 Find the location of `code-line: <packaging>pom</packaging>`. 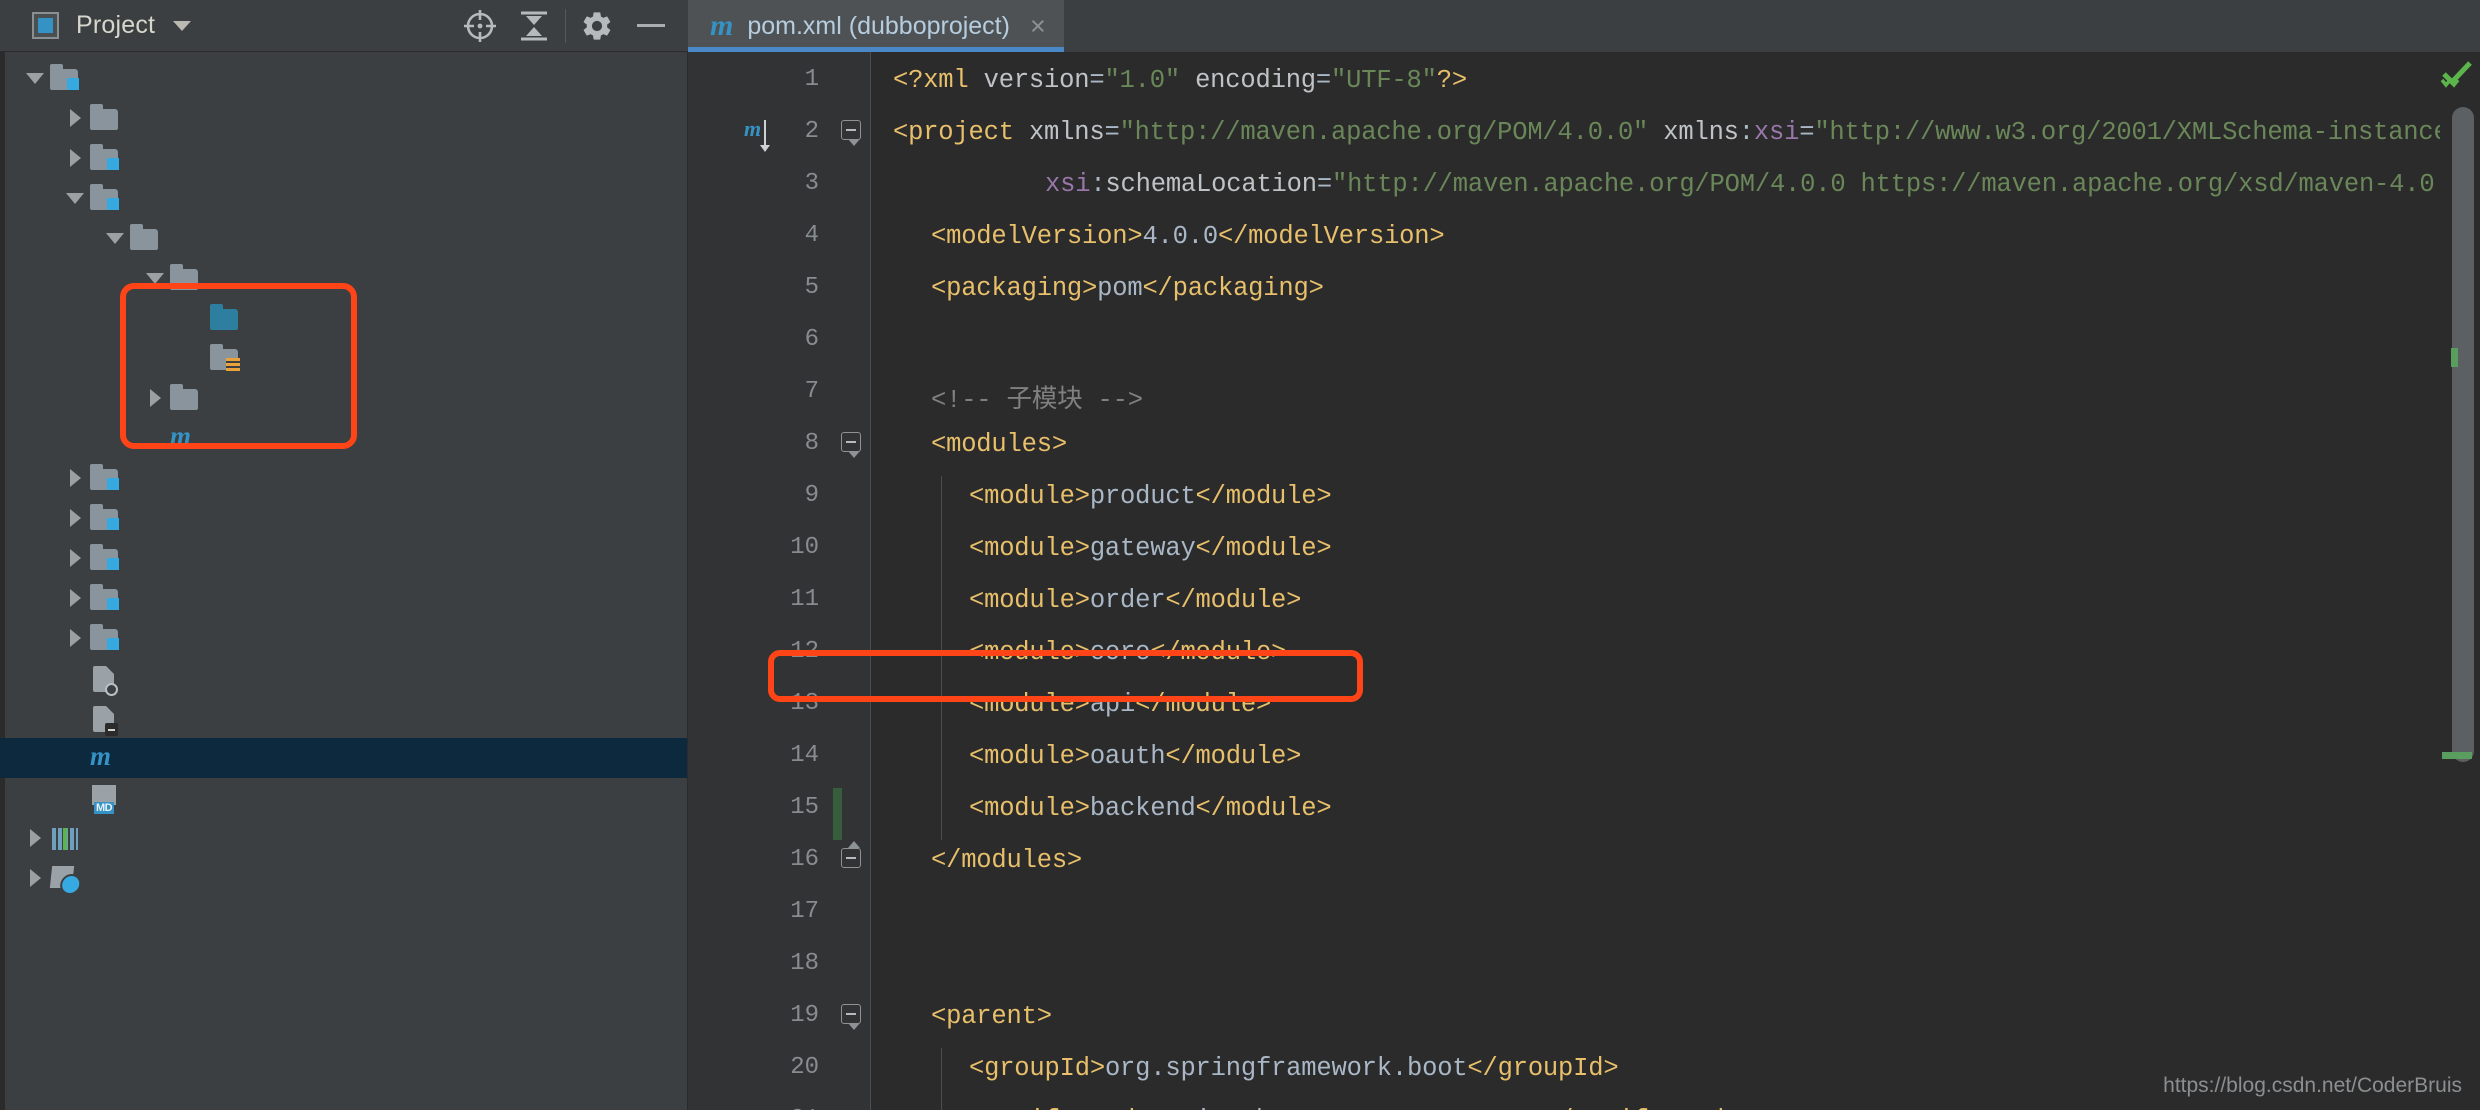

code-line: <packaging>pom</packaging> is located at coordinates (1127, 288).